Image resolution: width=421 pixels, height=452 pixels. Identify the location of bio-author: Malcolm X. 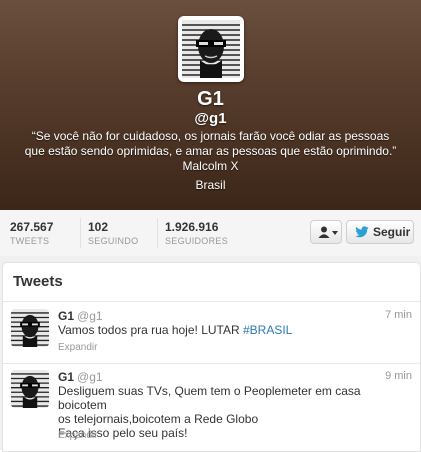
(210, 166).